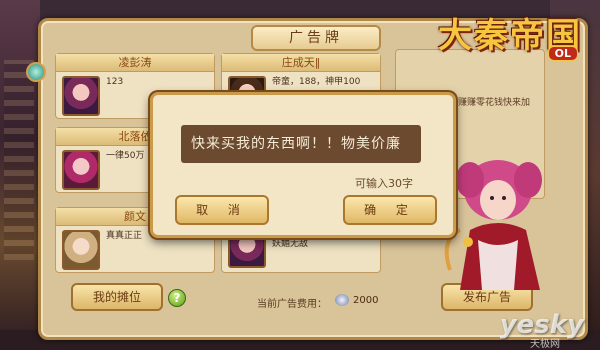  Describe the element at coordinates (316, 82) in the screenshot. I see `ad-card-text: 帝童，188，神甲100` at that location.